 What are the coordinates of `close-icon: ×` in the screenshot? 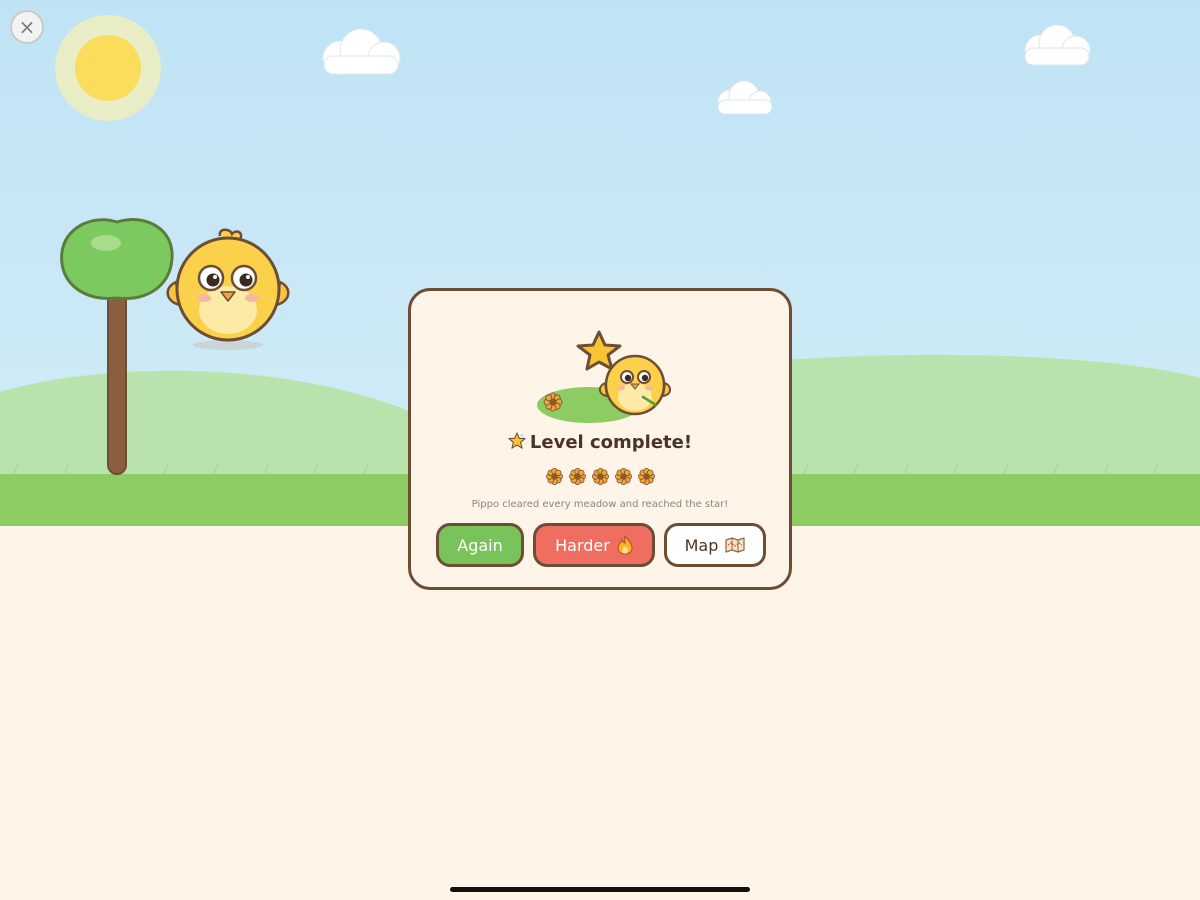 It's located at (27, 27).